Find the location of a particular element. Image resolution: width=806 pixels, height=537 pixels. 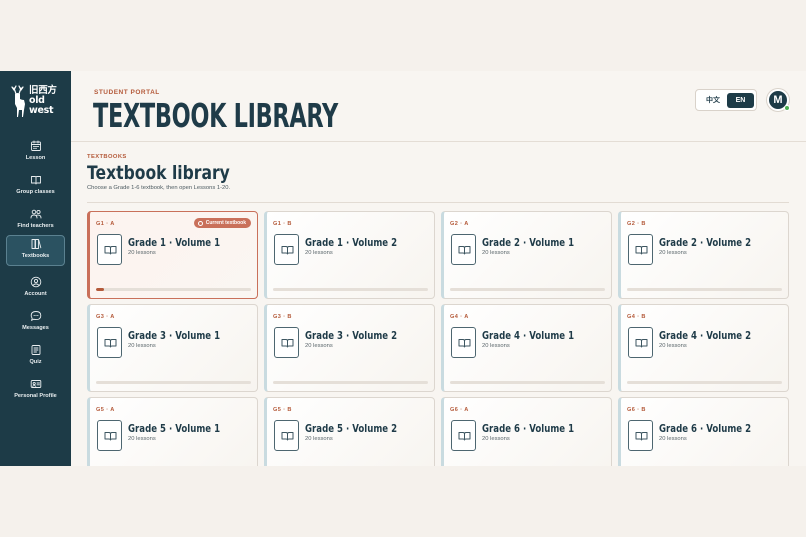

textbook-title: Grade 3 · Volume 2 is located at coordinates (351, 335).